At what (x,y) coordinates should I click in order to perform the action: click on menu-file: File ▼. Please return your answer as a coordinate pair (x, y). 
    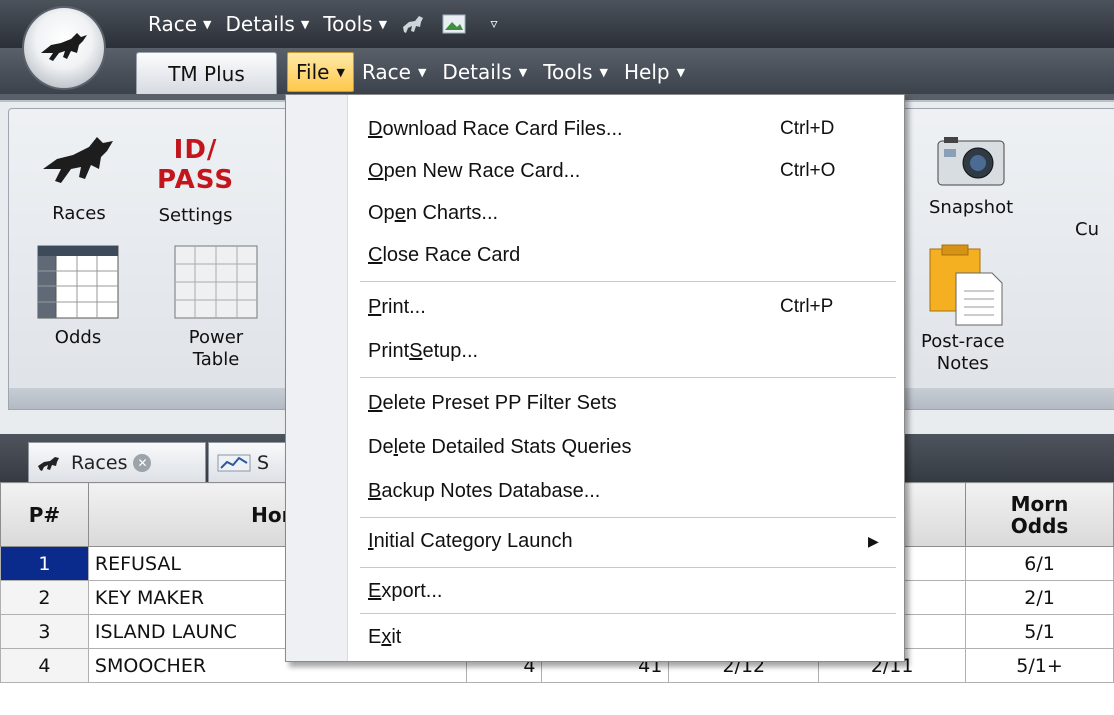
    Looking at the image, I should click on (320, 72).